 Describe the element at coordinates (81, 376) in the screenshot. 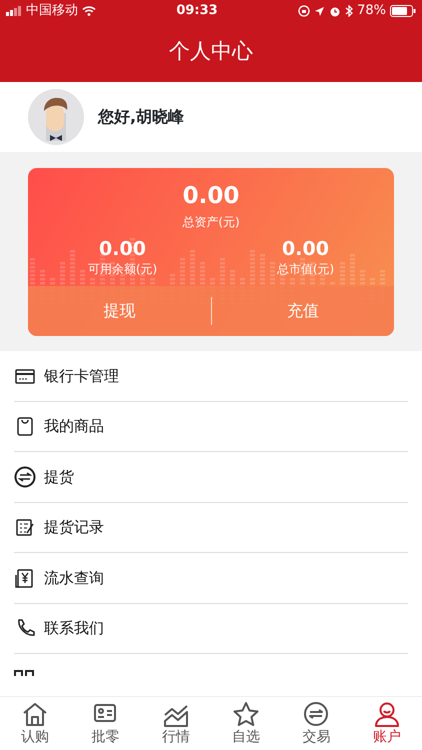

I see `menu-item: 银行卡管理` at that location.